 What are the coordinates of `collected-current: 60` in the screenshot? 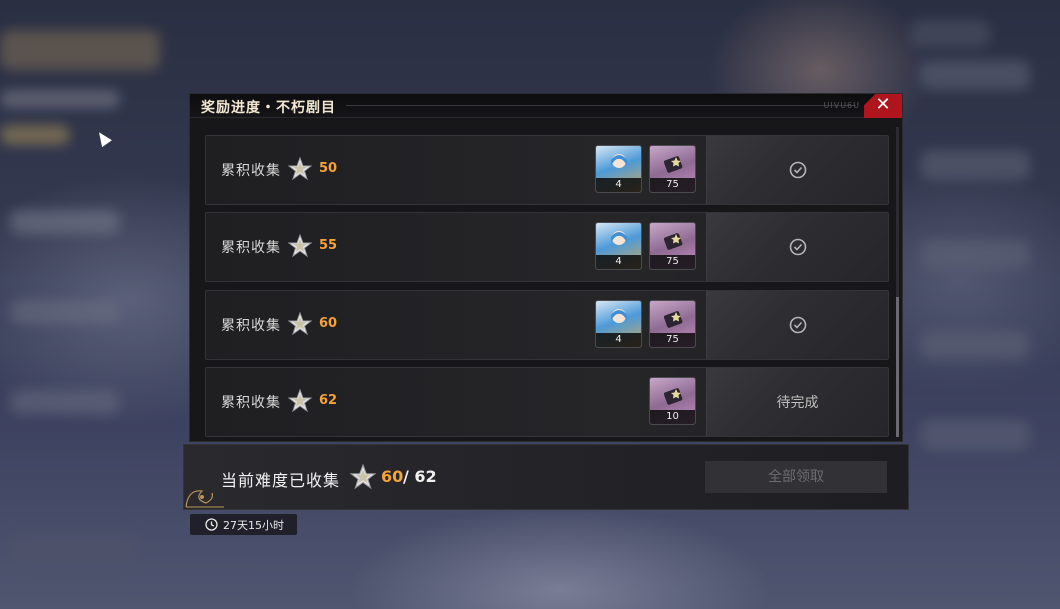 It's located at (392, 476).